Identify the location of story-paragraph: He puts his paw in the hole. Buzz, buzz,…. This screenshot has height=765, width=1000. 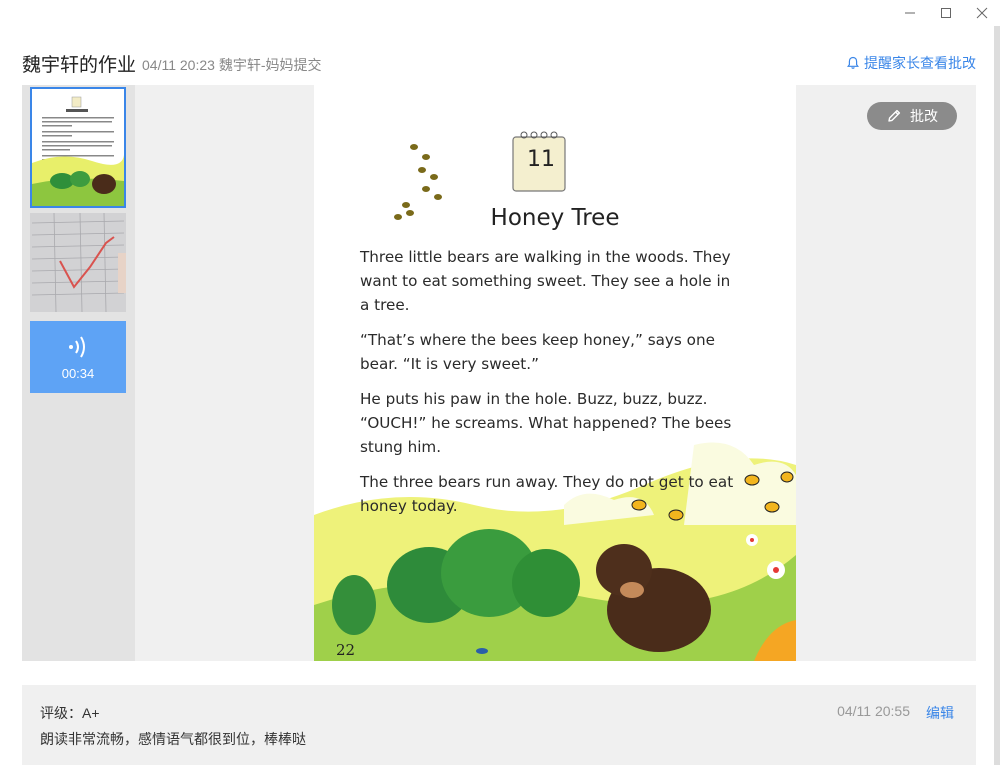
(546, 423).